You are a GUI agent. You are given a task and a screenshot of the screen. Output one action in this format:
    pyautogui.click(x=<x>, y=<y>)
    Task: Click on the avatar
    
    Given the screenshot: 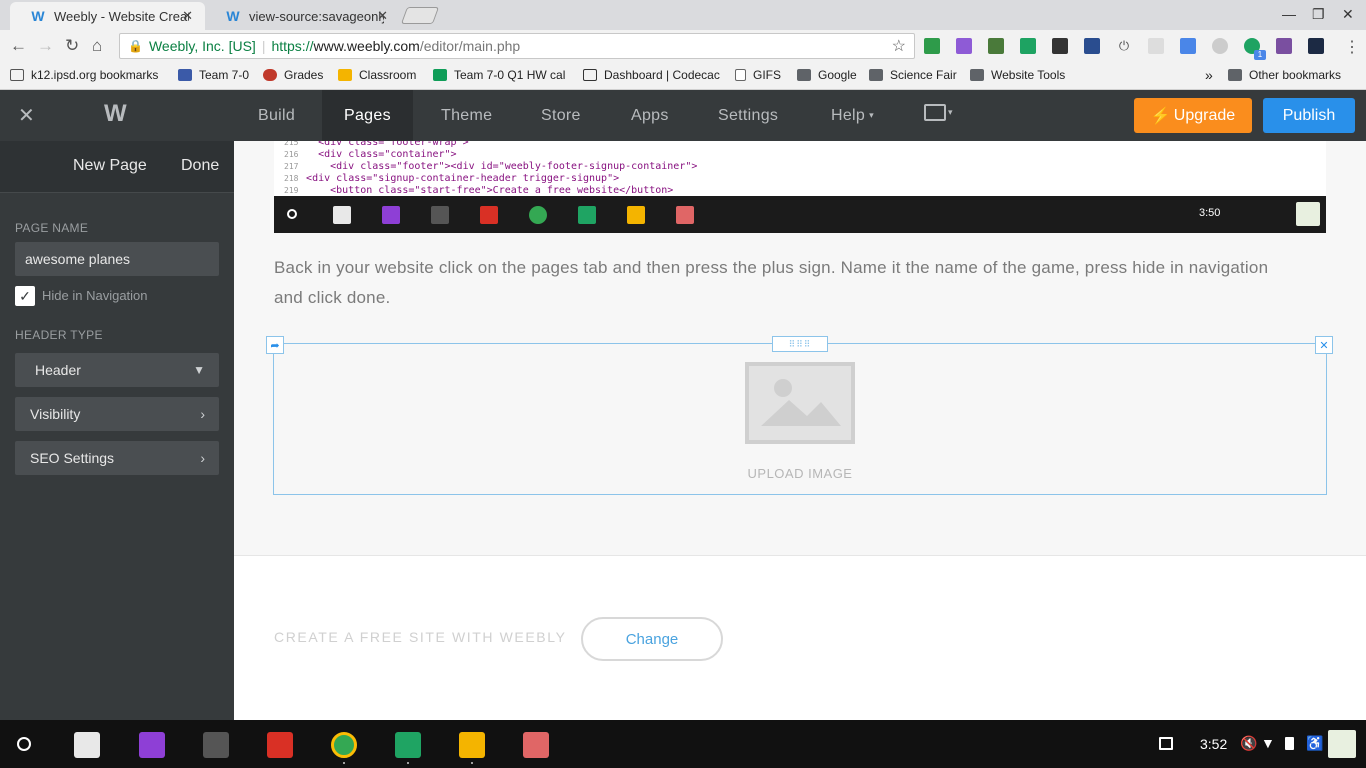 What is the action you would take?
    pyautogui.click(x=1342, y=744)
    